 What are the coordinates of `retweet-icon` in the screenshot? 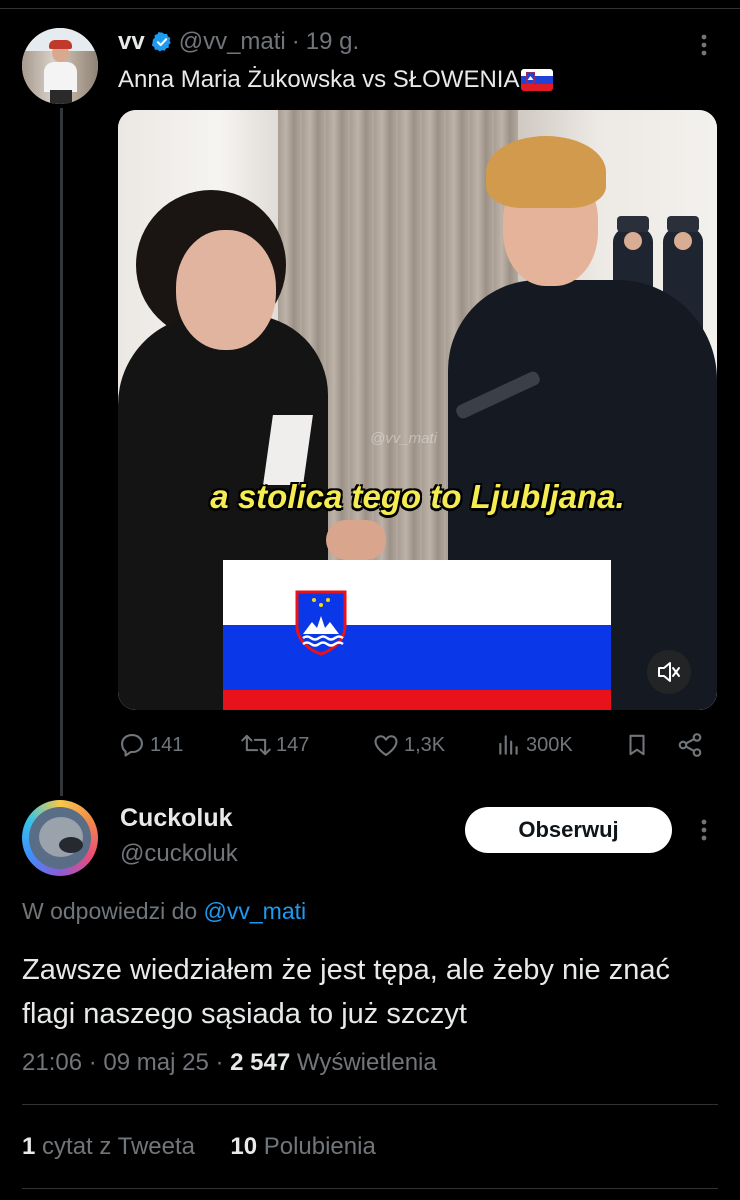 It's located at (256, 745).